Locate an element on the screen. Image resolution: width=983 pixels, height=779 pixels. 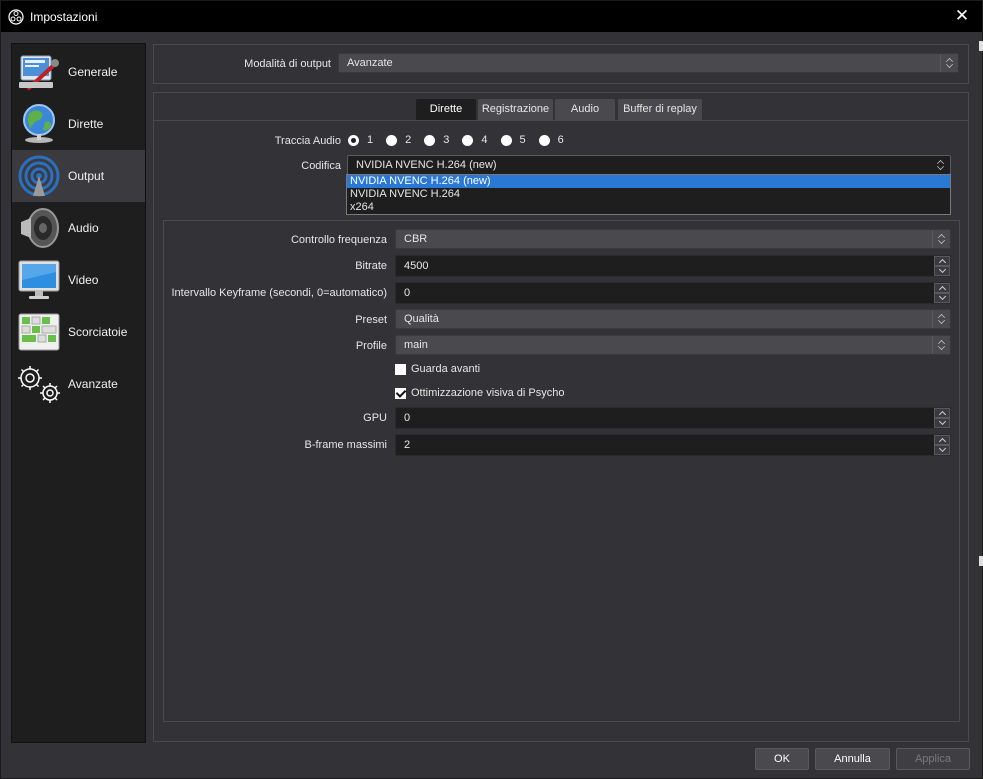
bitrate-label: Bitrate is located at coordinates (371, 266).